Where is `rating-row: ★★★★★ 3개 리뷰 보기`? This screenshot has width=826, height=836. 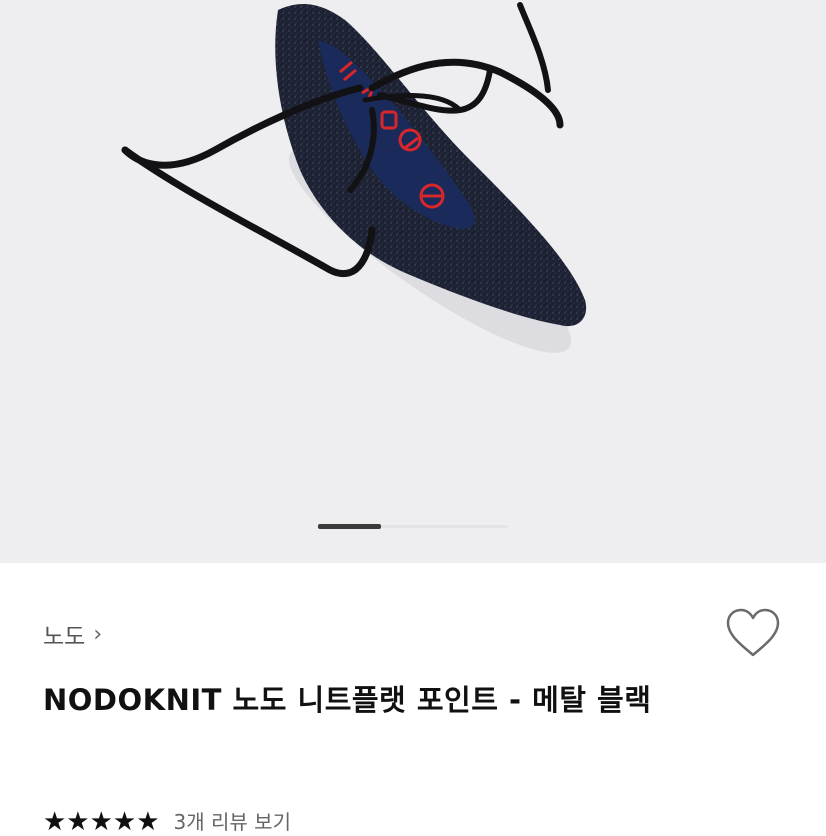 rating-row: ★★★★★ 3개 리뷰 보기 is located at coordinates (167, 820).